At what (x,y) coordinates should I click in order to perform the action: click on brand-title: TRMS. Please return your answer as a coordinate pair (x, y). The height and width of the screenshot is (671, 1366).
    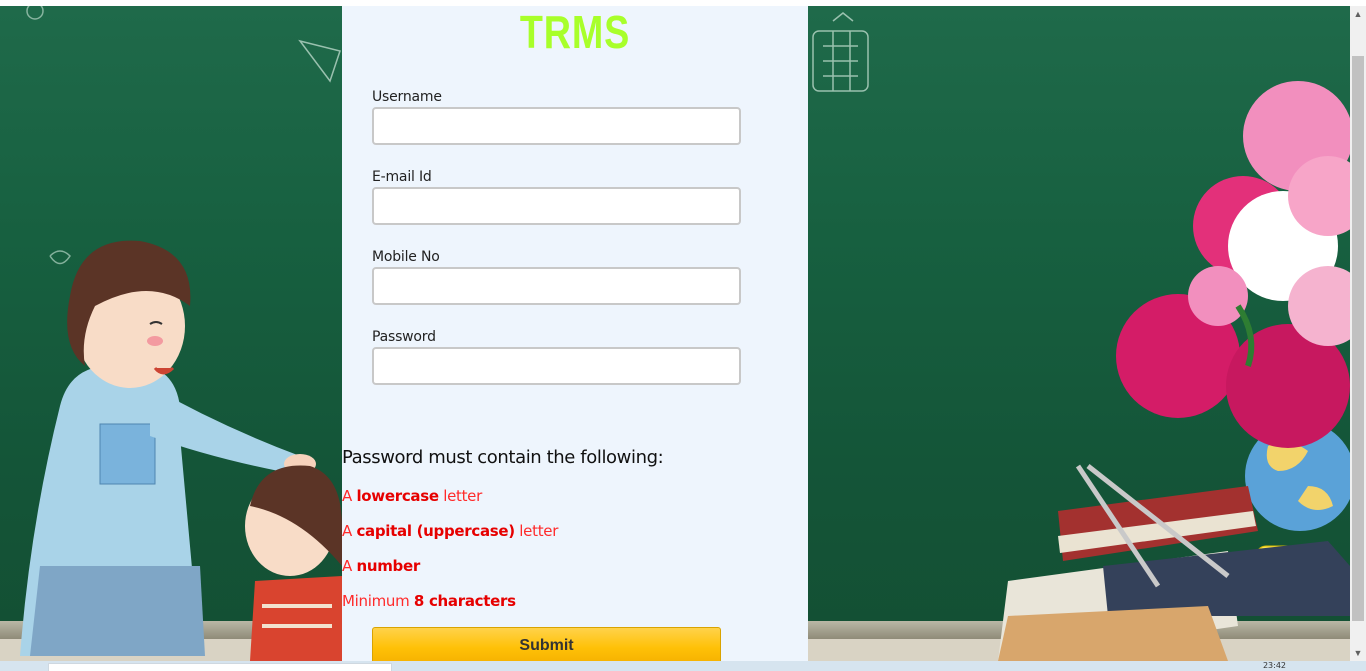
    Looking at the image, I should click on (575, 32).